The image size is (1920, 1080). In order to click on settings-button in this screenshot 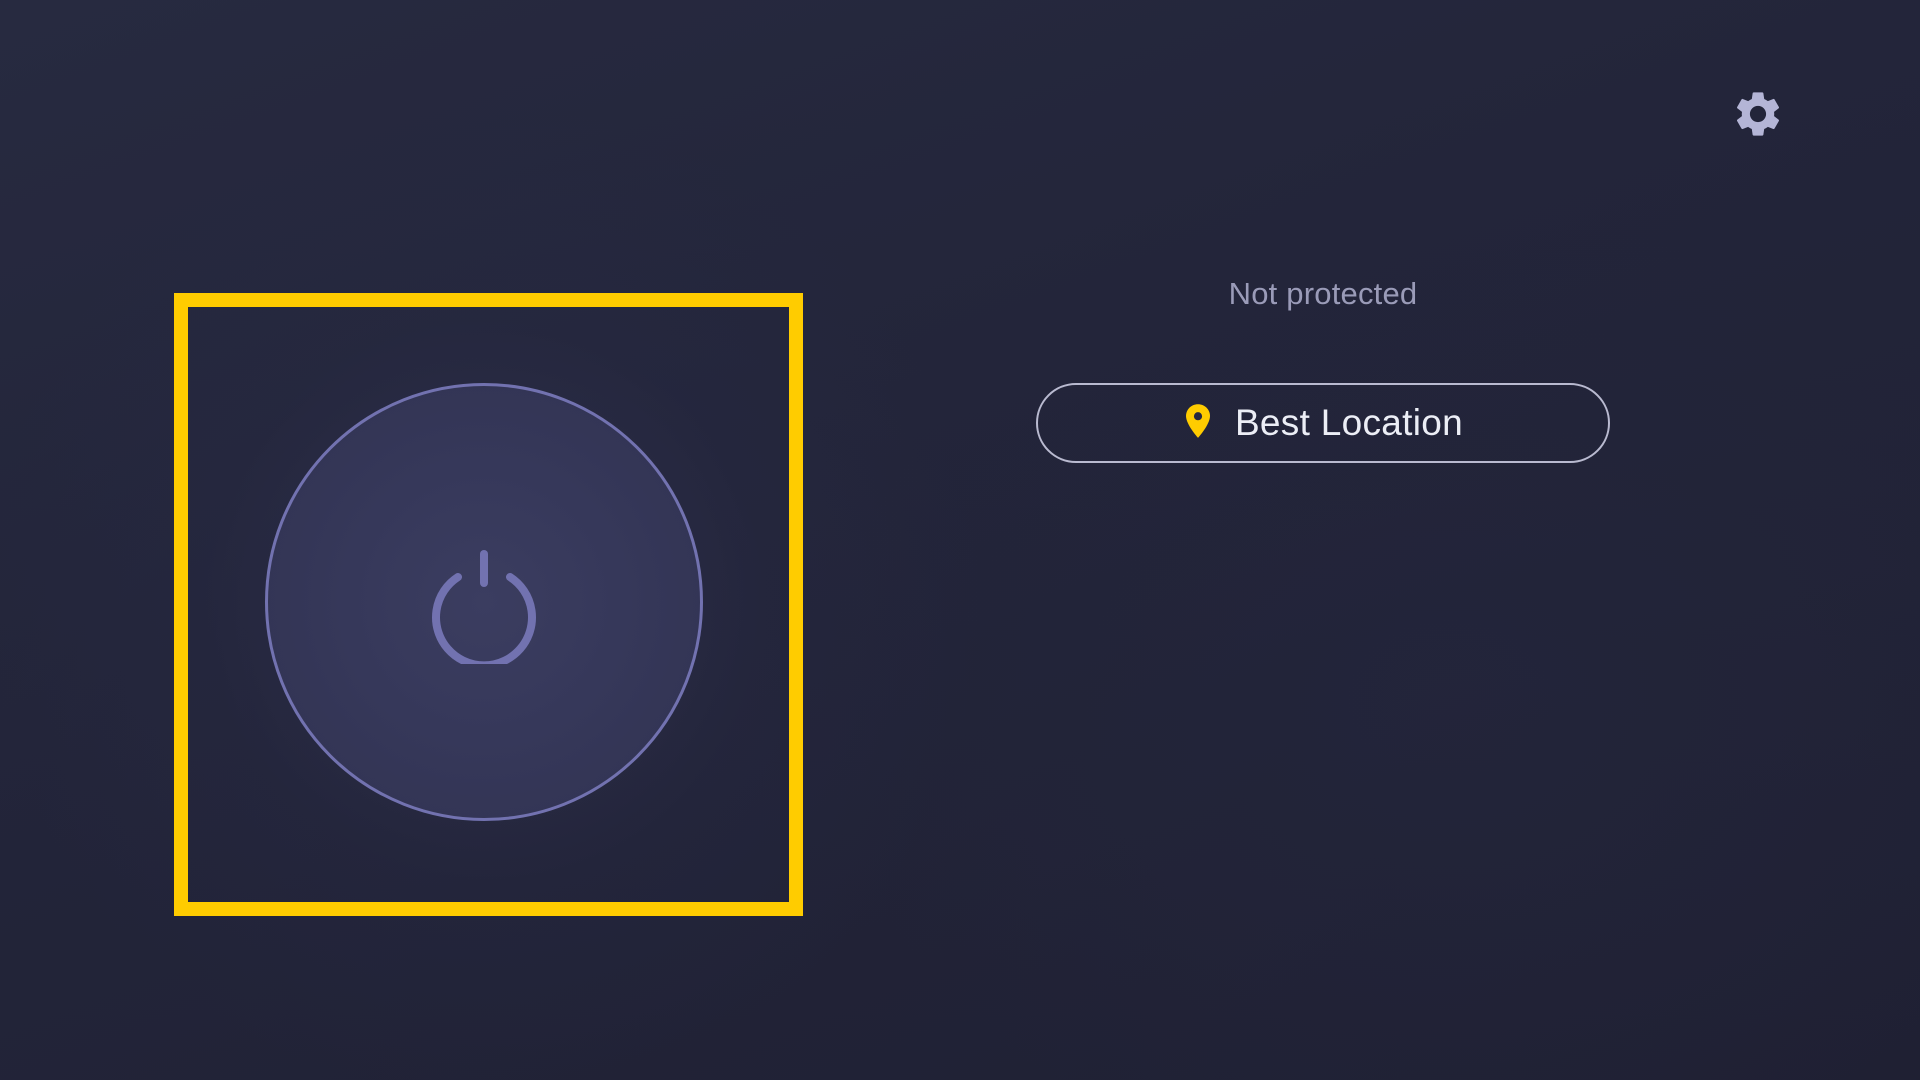, I will do `click(1758, 114)`.